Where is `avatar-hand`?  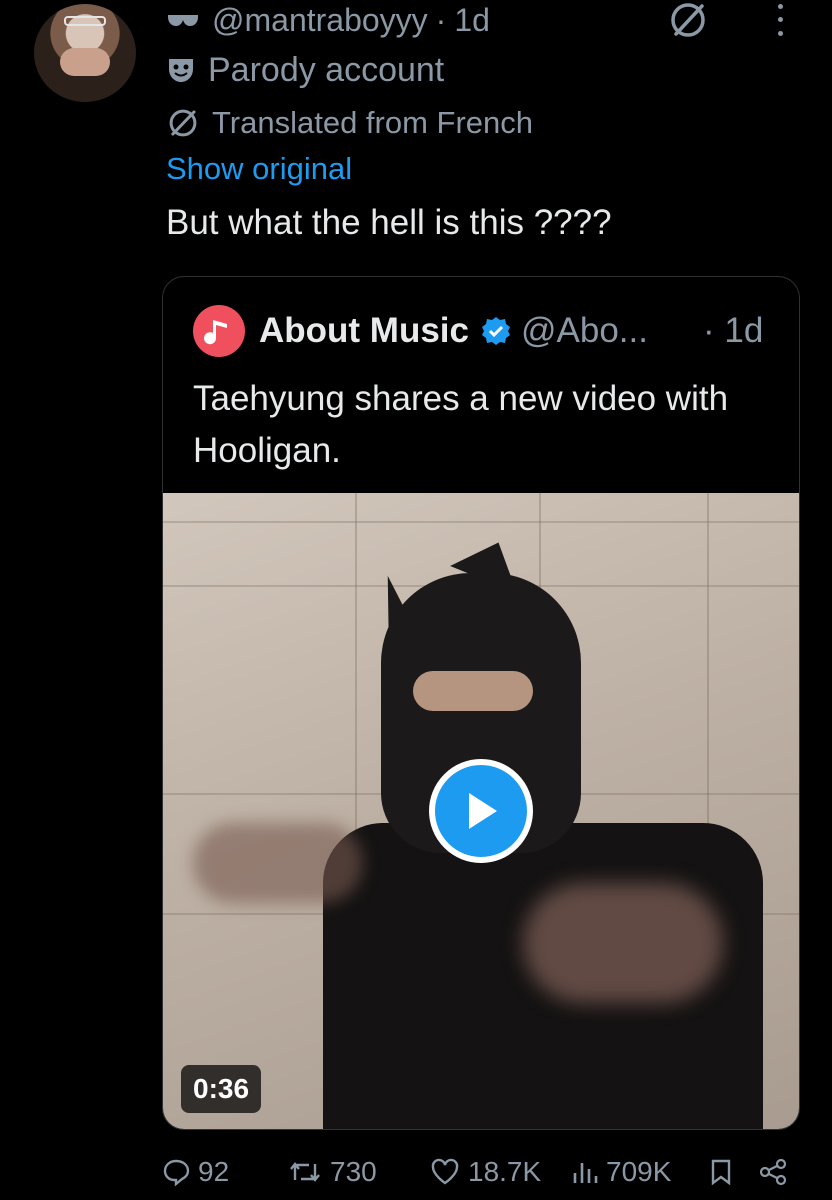
avatar-hand is located at coordinates (85, 62).